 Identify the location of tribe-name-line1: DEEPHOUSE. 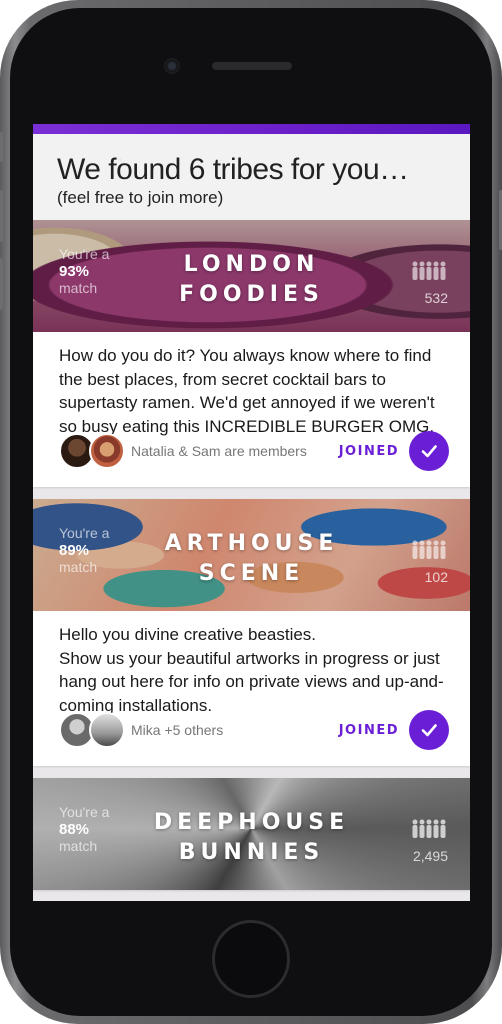
(251, 822).